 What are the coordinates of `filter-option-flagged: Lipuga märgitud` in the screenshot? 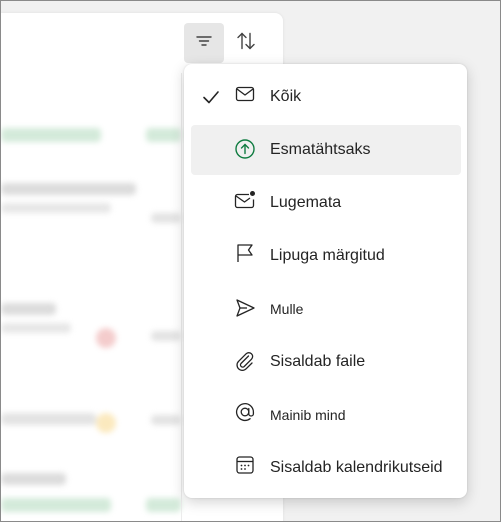 It's located at (326, 256).